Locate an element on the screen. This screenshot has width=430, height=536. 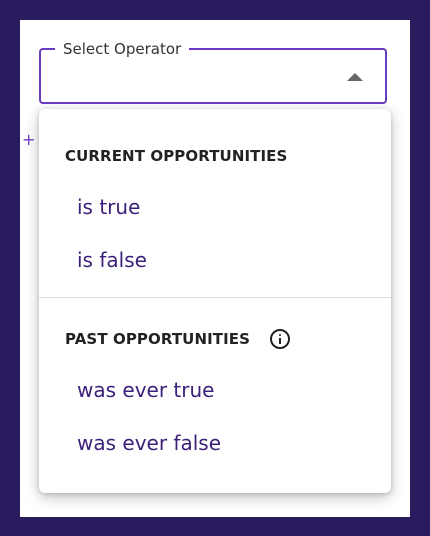
select-operator-label: Select Operator is located at coordinates (122, 49).